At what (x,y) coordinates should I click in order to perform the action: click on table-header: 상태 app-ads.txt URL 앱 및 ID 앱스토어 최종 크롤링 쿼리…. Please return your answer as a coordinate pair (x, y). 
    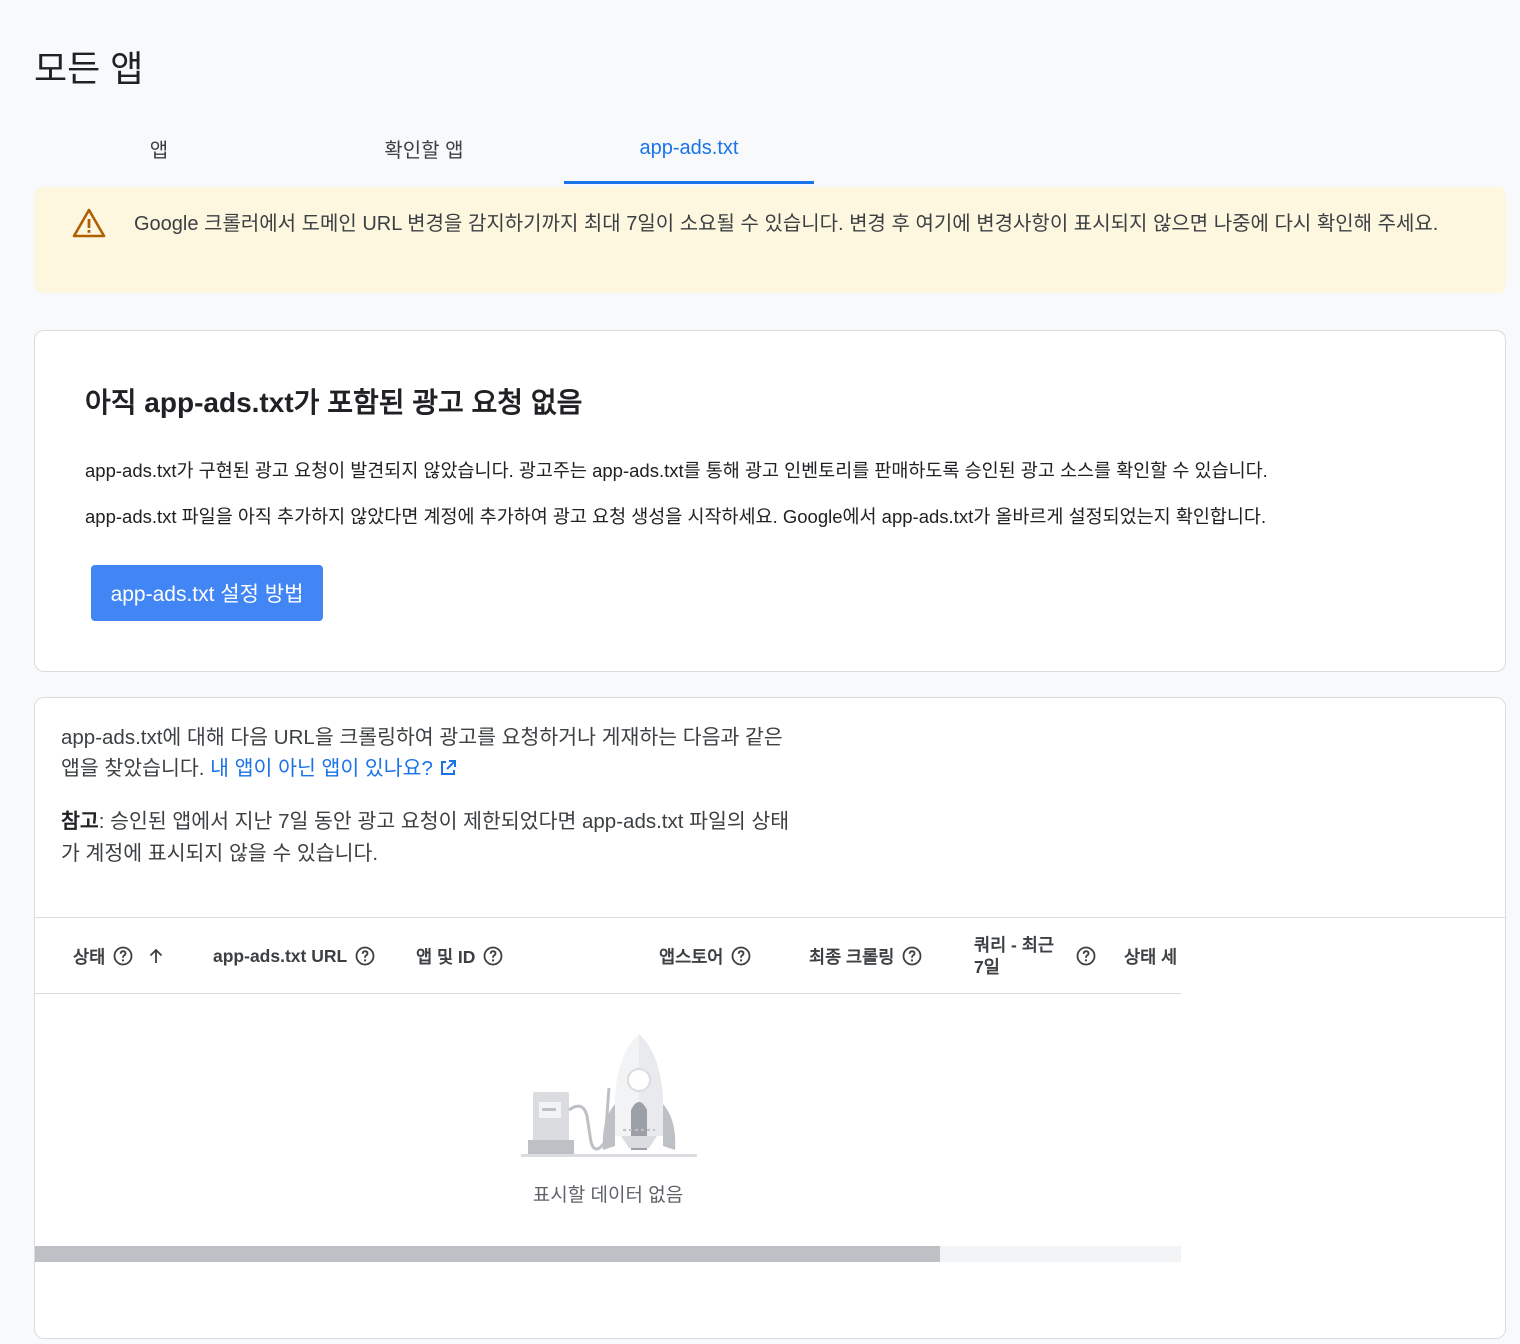
    Looking at the image, I should click on (608, 956).